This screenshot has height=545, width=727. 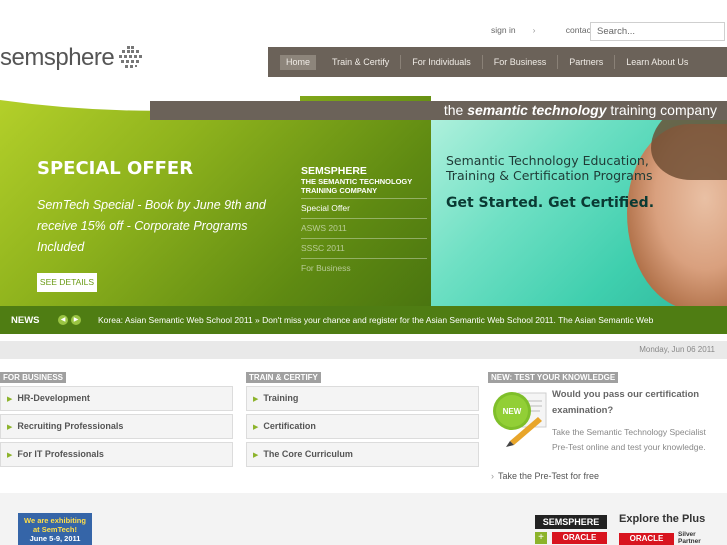 What do you see at coordinates (442, 62) in the screenshot?
I see `nav-for-individuals: For Individuals` at bounding box center [442, 62].